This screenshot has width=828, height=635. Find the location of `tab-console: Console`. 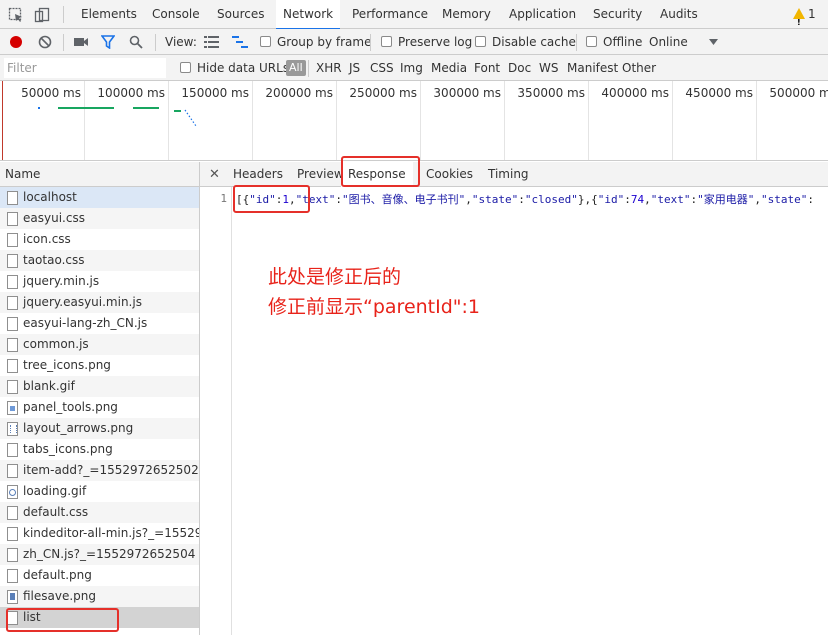

tab-console: Console is located at coordinates (176, 14).